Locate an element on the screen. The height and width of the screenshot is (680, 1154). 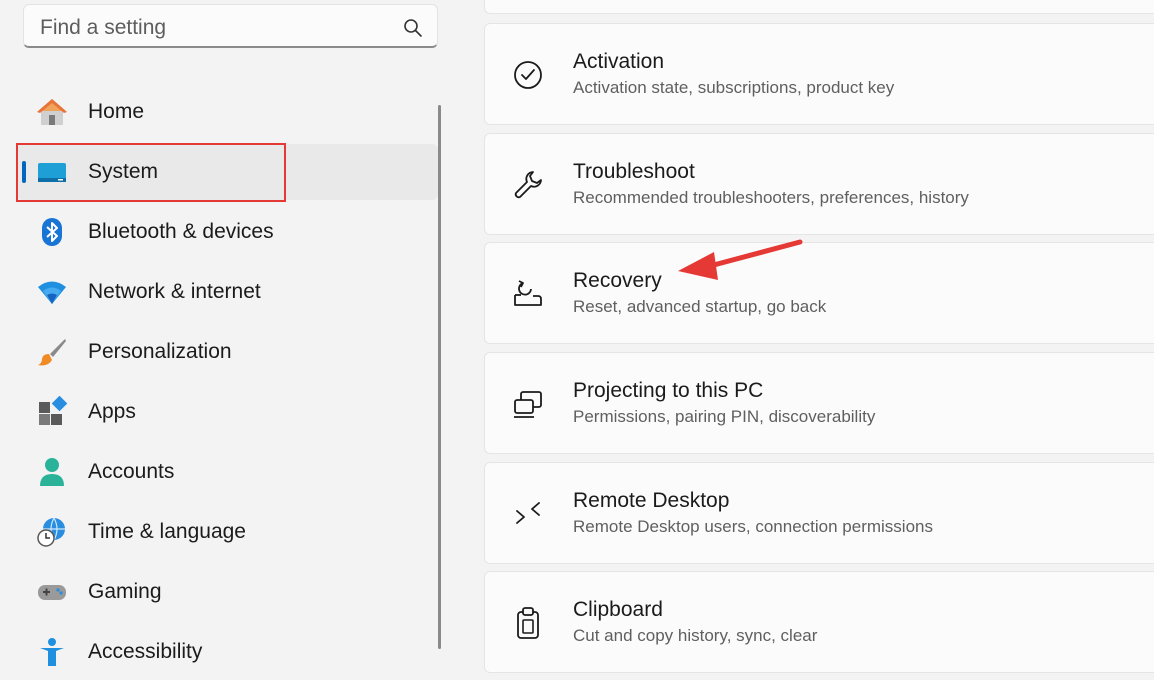
sidebar-item-label: Home is located at coordinates (116, 111).